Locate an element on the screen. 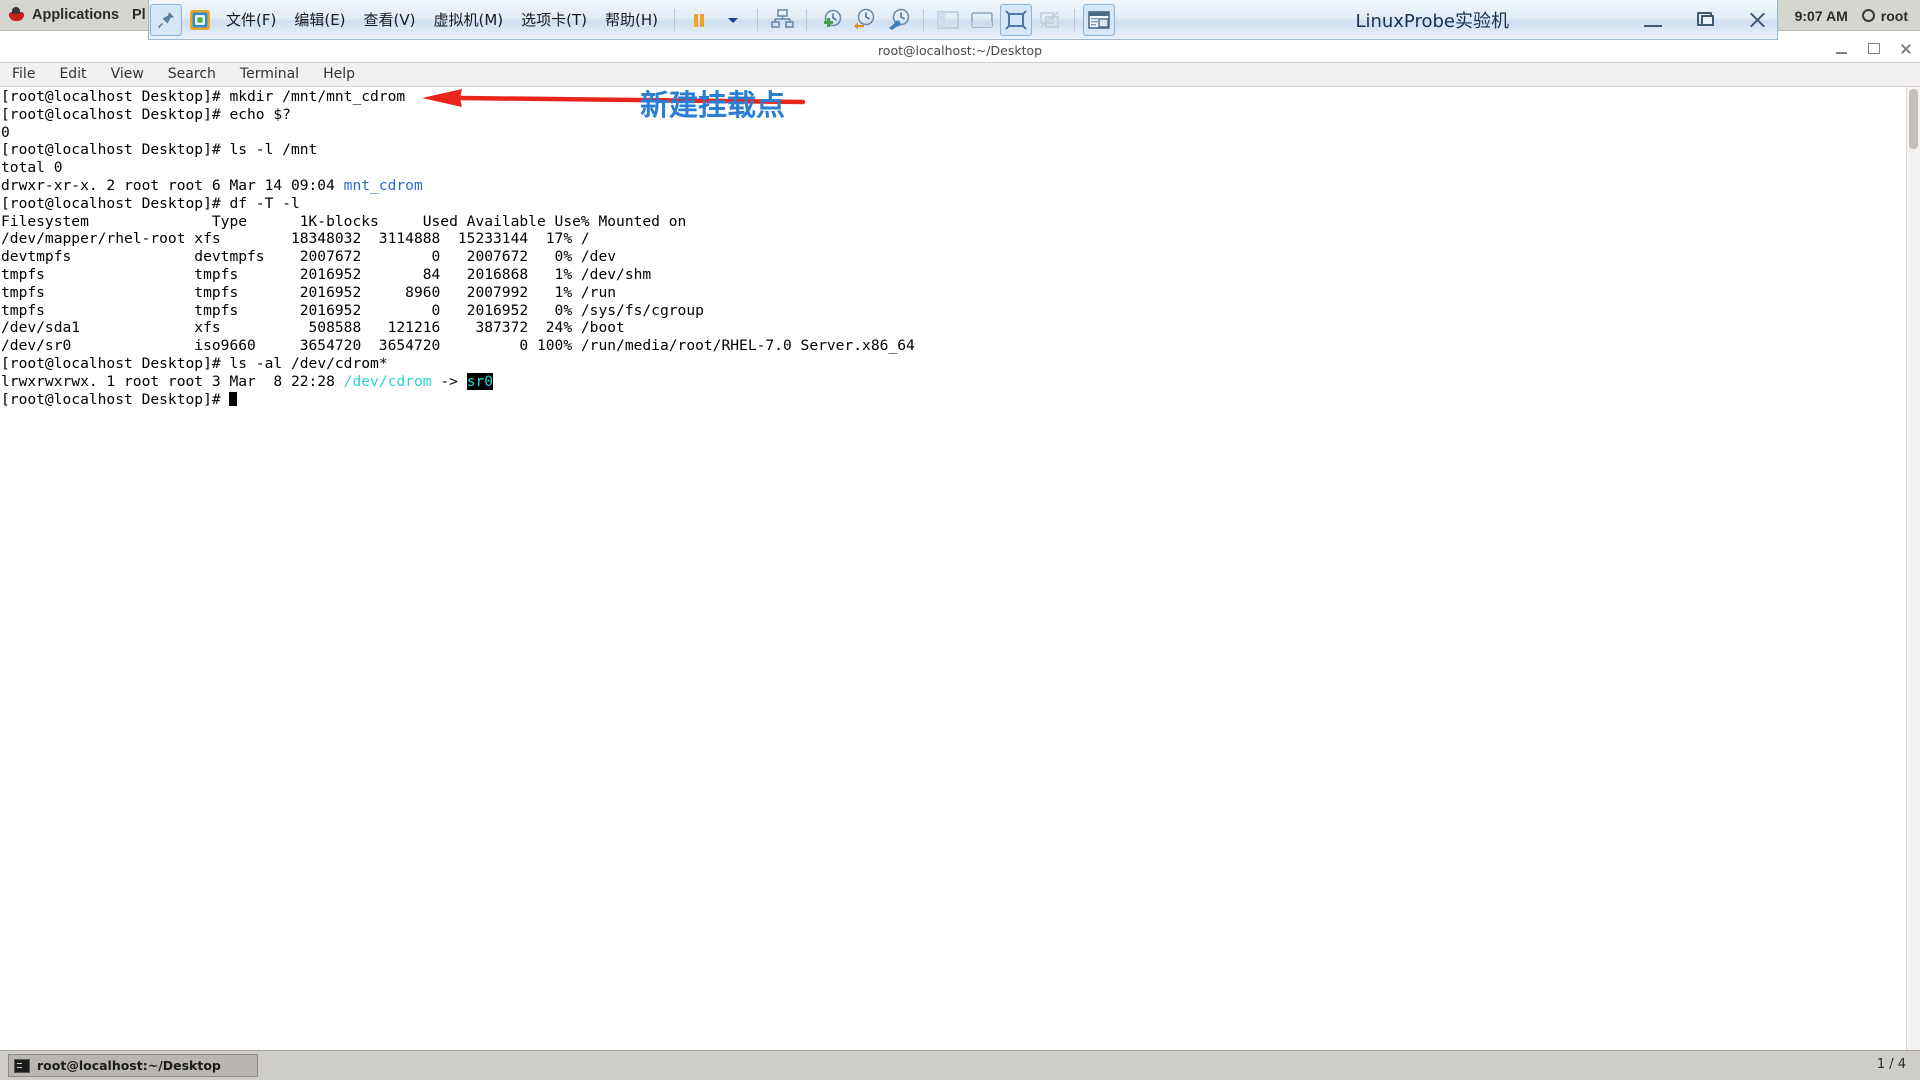  terminal-menu-file: File is located at coordinates (23, 74).